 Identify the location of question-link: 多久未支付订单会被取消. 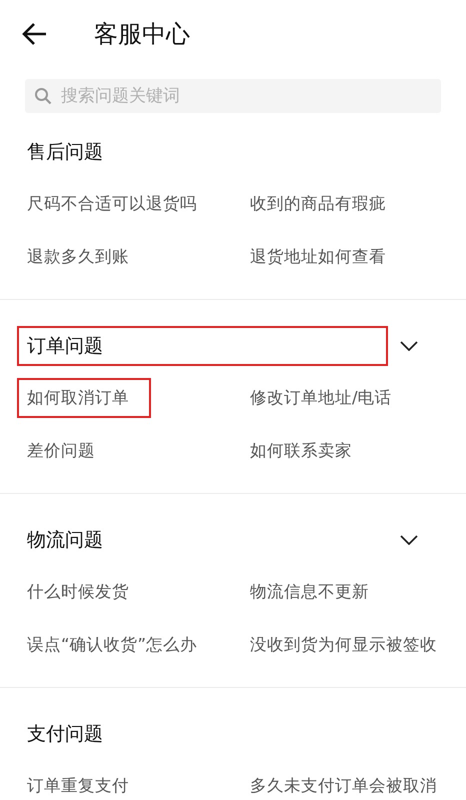
(348, 783).